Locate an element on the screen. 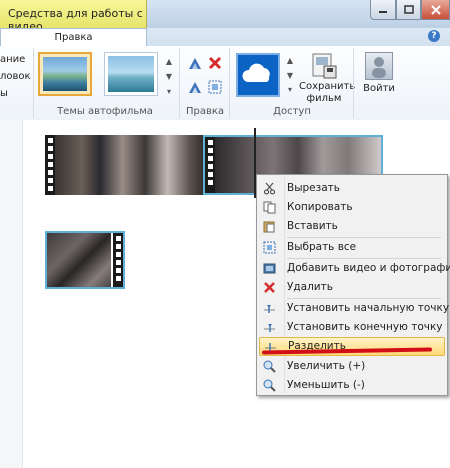 Image resolution: width=450 pixels, height=468 pixels. close-button is located at coordinates (435, 10).